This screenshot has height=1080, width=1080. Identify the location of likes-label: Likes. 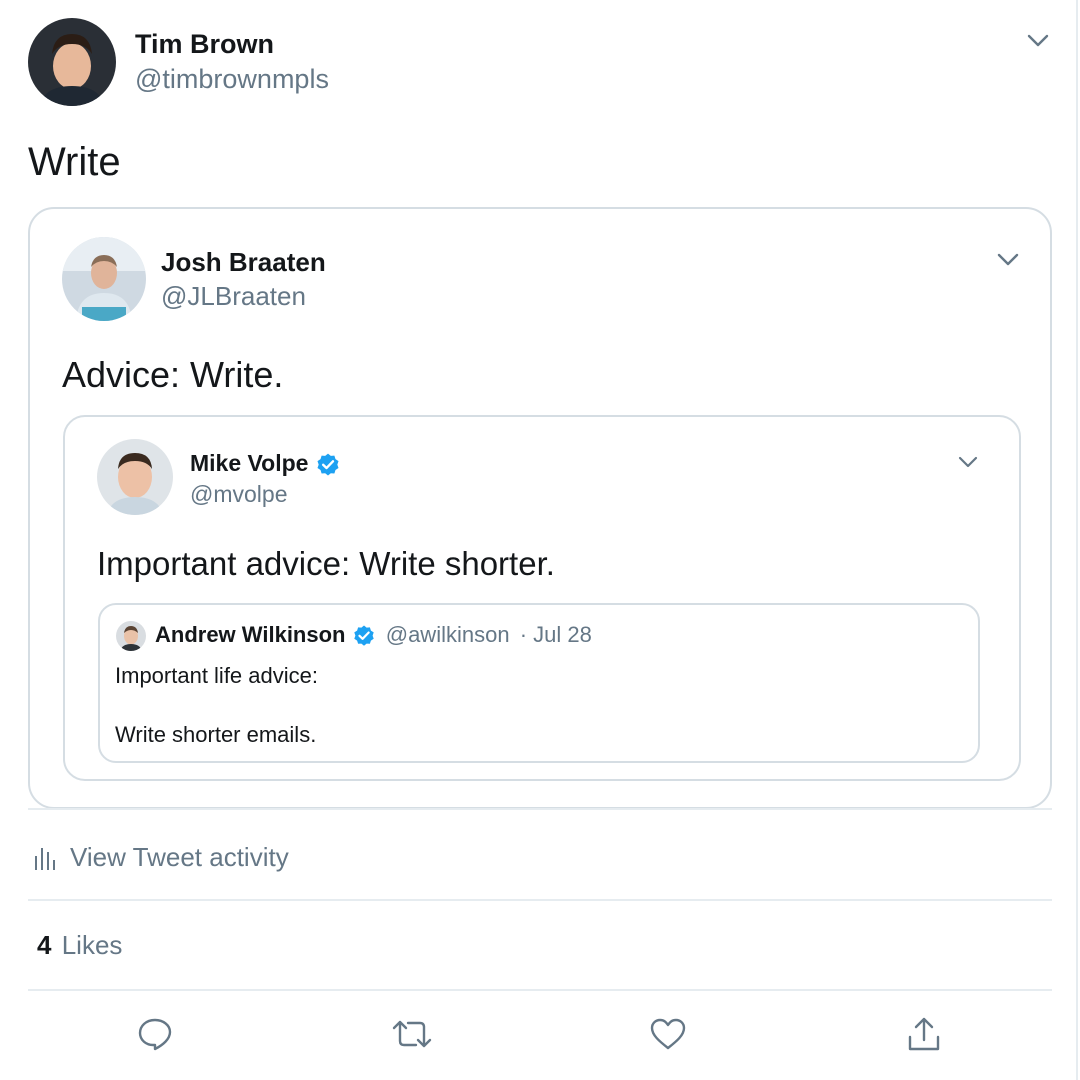
(92, 945).